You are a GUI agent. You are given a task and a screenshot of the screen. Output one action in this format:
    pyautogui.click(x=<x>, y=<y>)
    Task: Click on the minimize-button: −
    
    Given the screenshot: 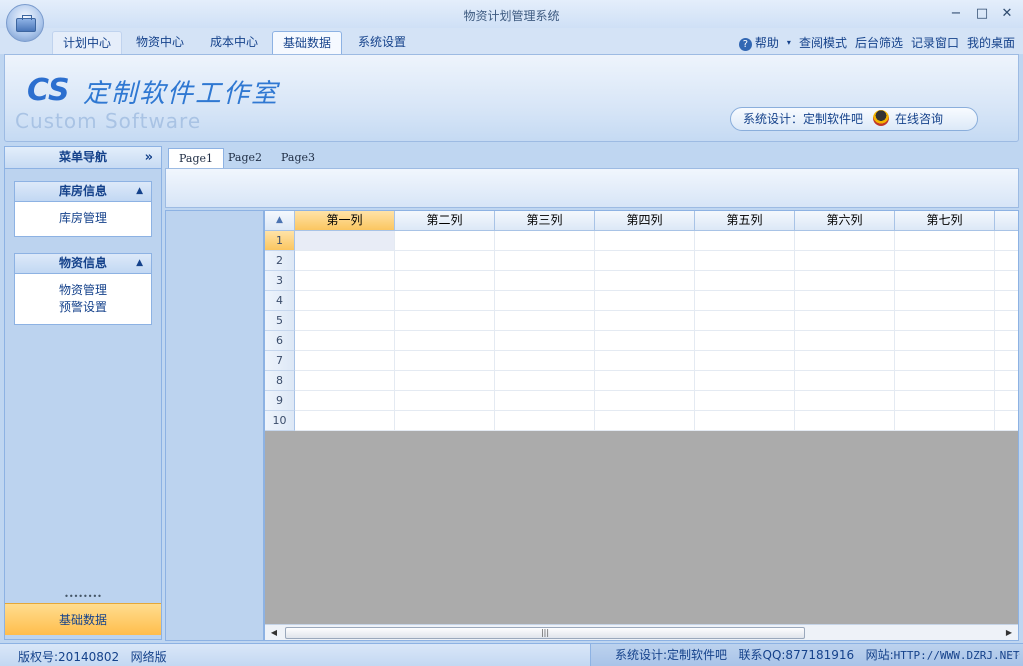 What is the action you would take?
    pyautogui.click(x=956, y=14)
    